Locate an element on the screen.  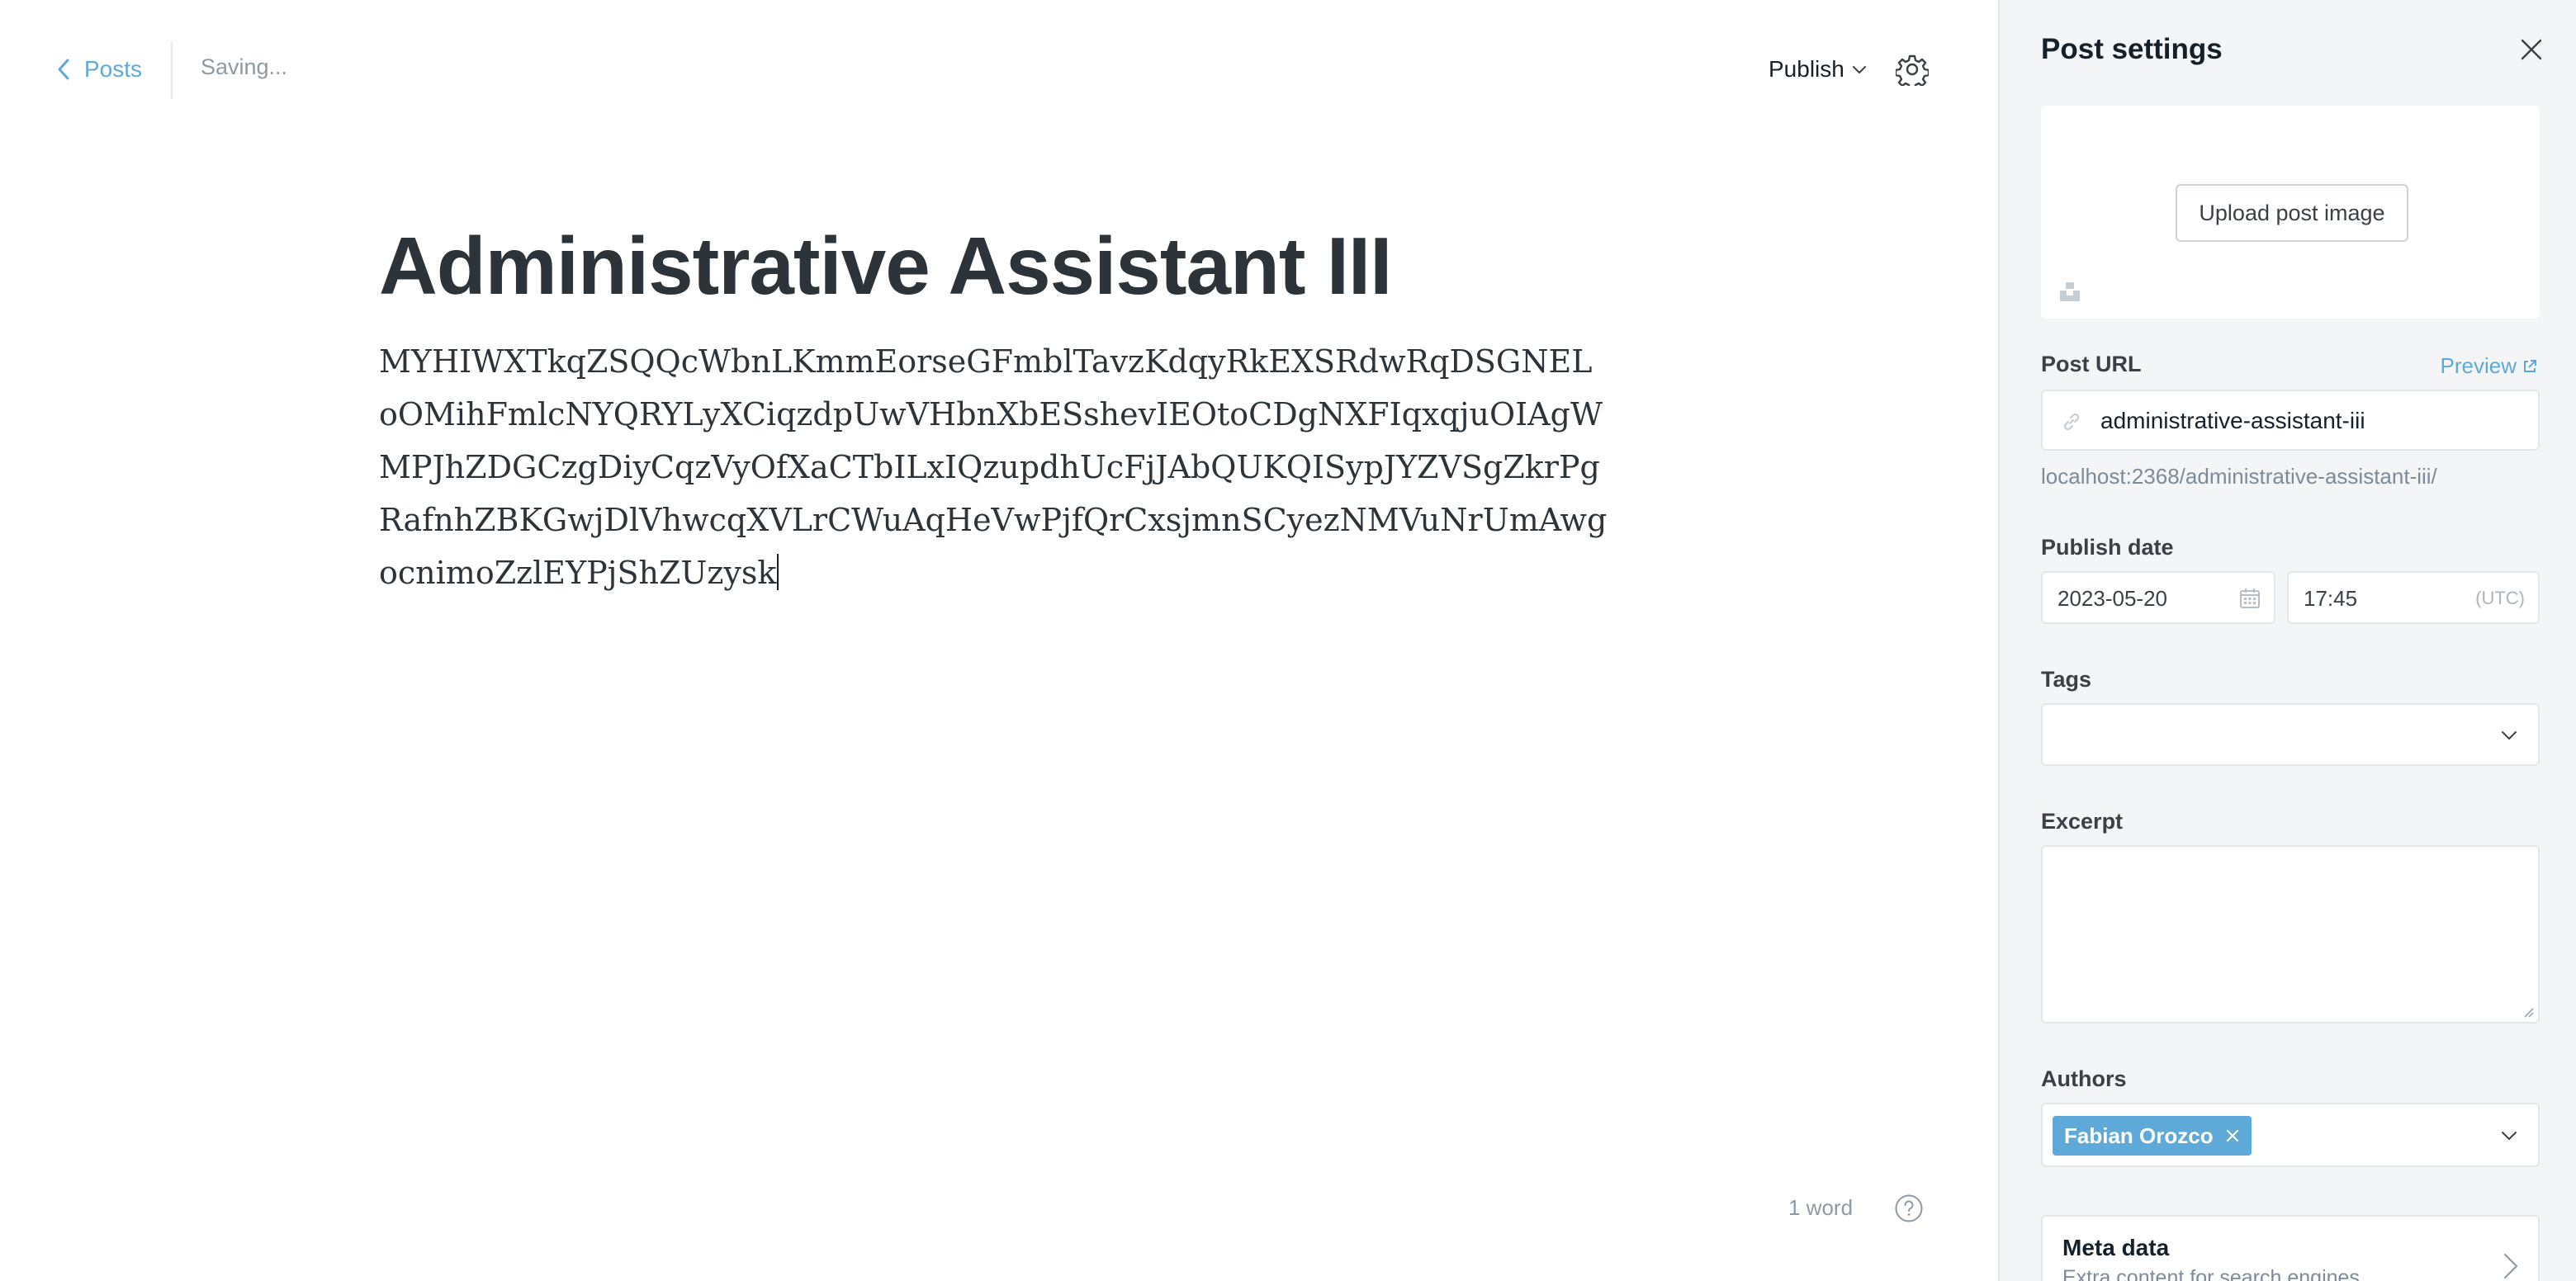
back-link-label: Posts is located at coordinates (113, 69).